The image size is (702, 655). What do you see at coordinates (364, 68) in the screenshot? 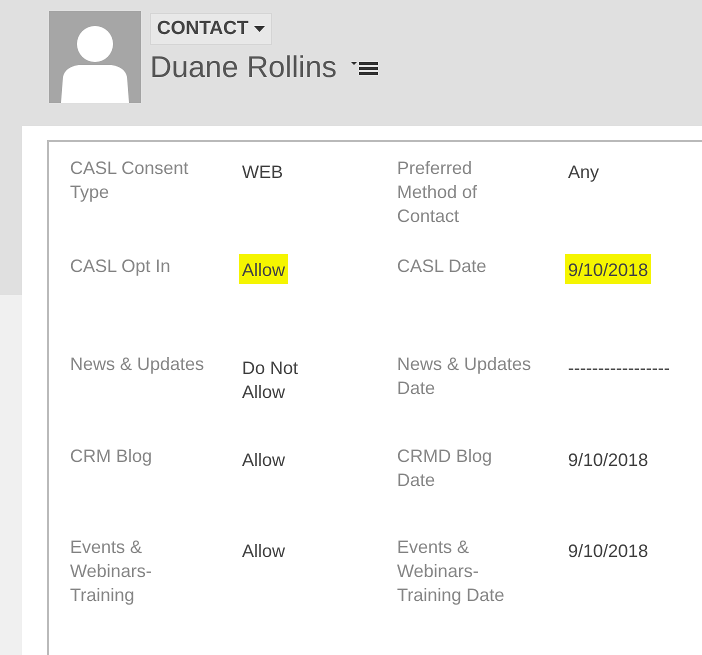
I see `menu-icon` at bounding box center [364, 68].